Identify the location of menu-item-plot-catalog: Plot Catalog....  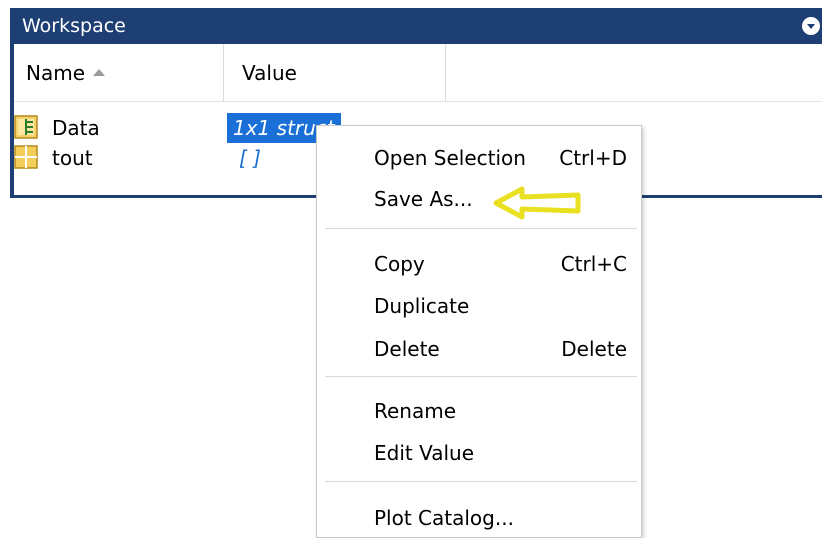
(479, 518).